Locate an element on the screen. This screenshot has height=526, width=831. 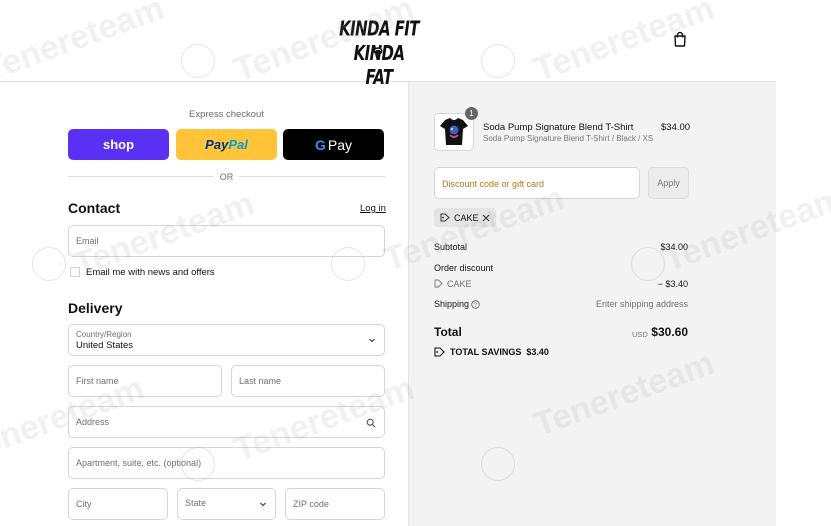
state-placeholder: State is located at coordinates (196, 503).